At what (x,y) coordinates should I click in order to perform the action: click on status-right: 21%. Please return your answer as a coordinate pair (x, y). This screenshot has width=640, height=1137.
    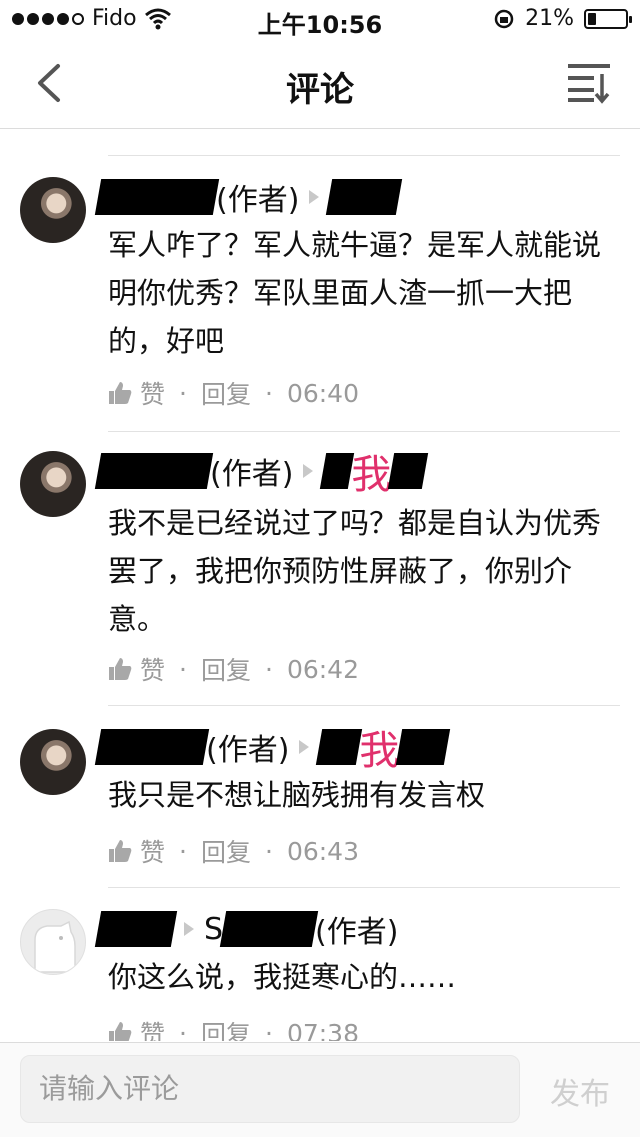
    Looking at the image, I should click on (562, 18).